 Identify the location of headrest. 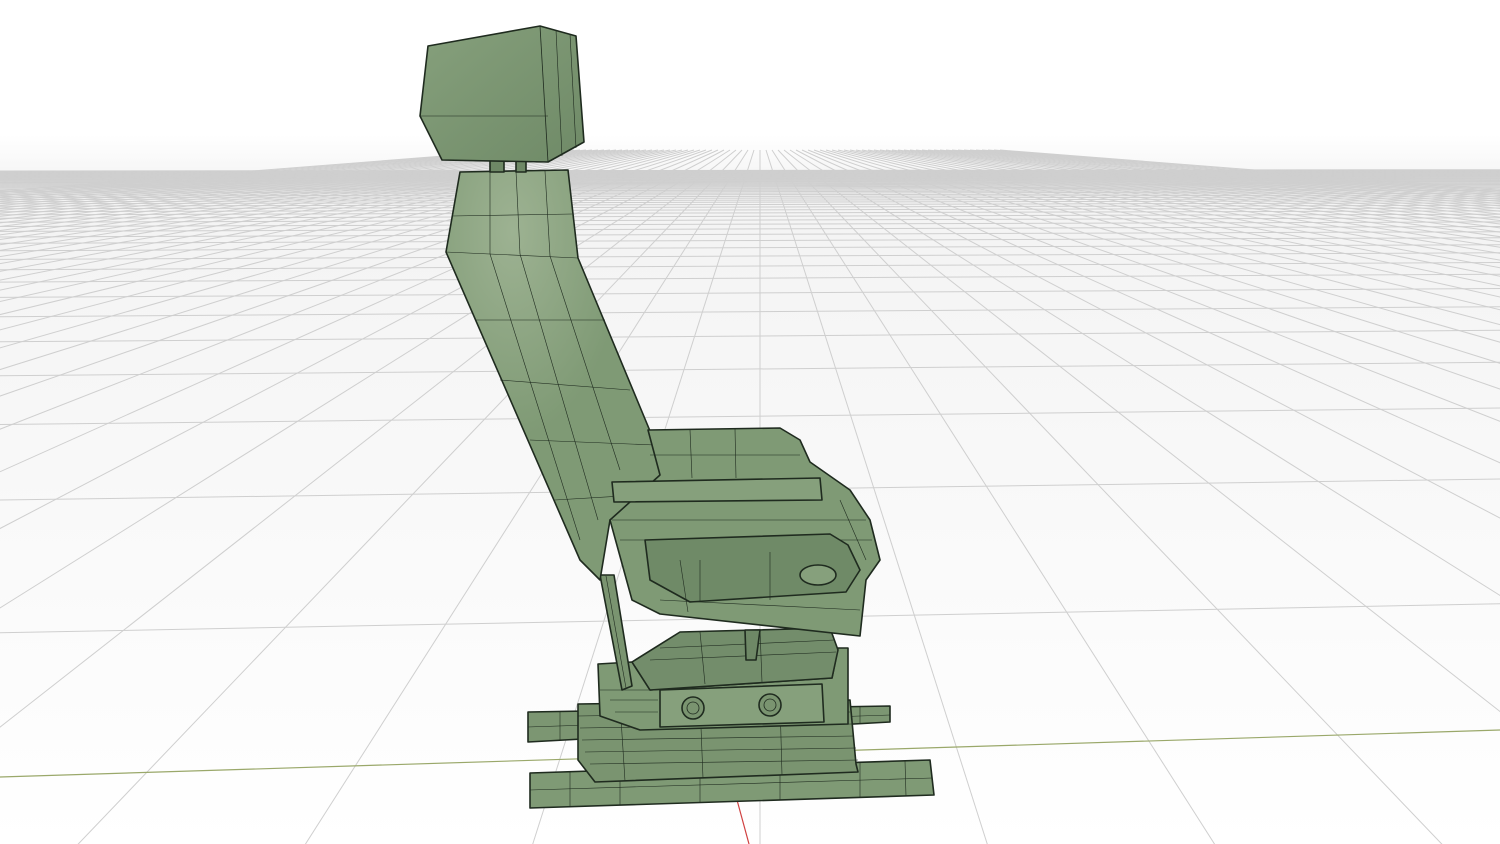
(502, 94).